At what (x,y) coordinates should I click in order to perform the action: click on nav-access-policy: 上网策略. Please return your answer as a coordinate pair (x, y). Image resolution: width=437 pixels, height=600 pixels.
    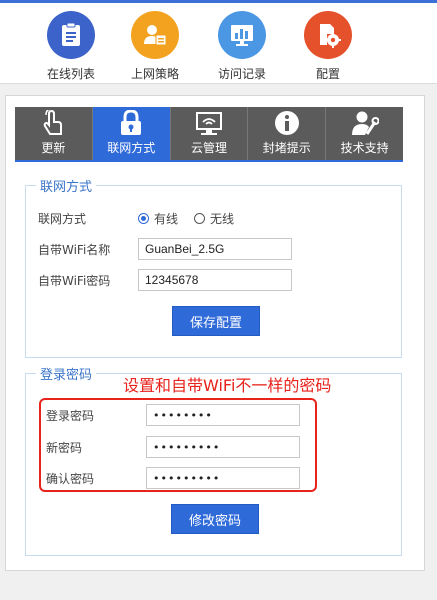
    Looking at the image, I should click on (155, 46).